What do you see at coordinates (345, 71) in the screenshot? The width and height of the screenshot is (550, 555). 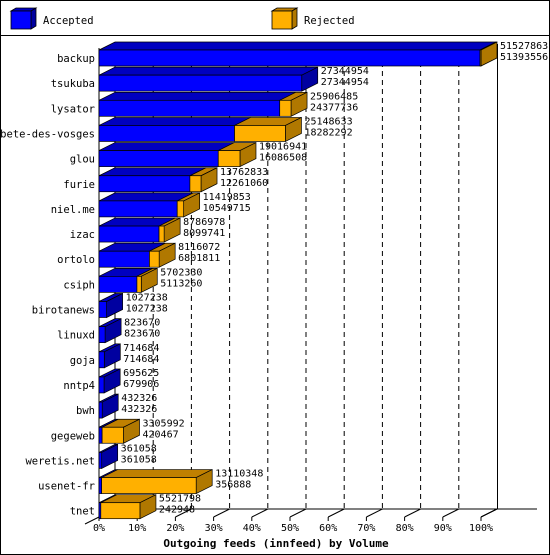 I see `value-label-total: 27344954` at bounding box center [345, 71].